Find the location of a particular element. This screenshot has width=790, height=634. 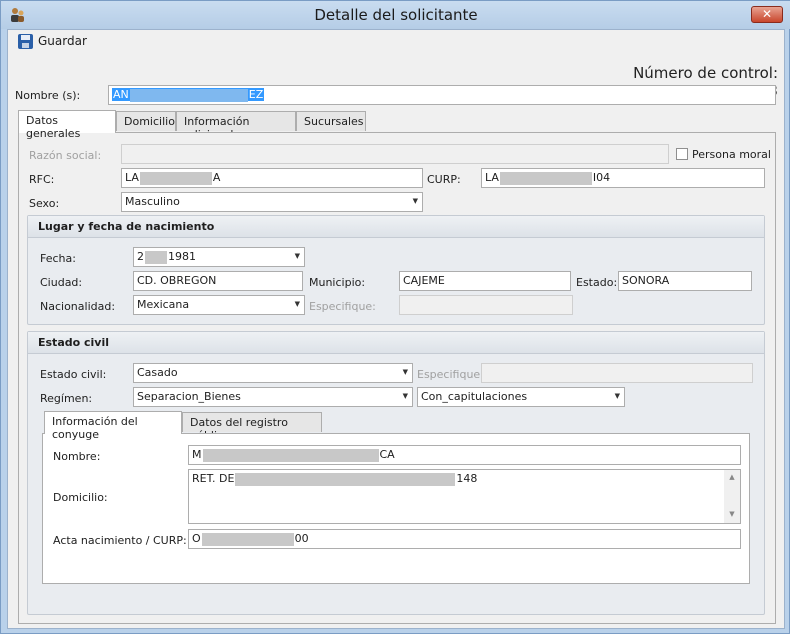

window-title: Detalle del solicitante is located at coordinates (396, 15).